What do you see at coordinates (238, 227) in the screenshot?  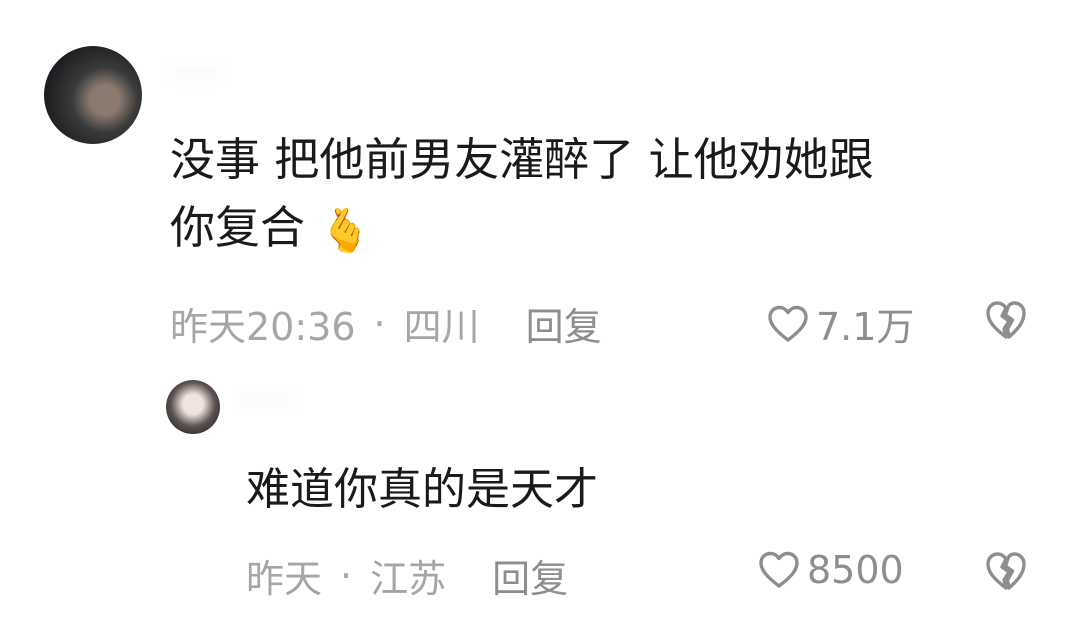 I see `comment-text-segment: 你复合` at bounding box center [238, 227].